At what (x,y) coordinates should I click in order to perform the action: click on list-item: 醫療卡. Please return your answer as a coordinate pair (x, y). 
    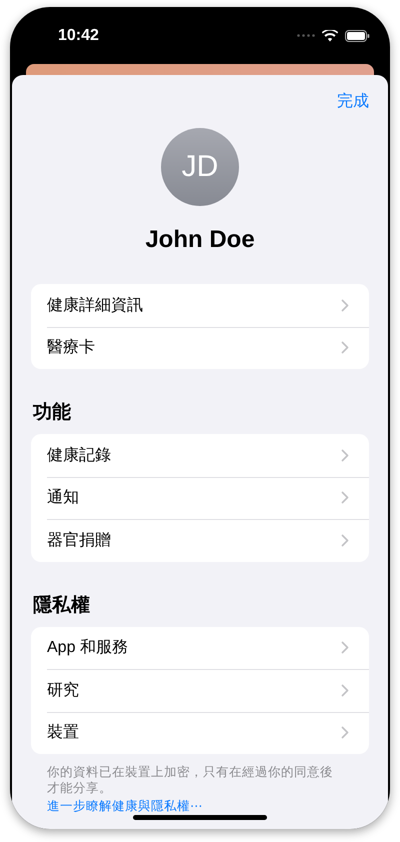
    Looking at the image, I should click on (71, 347).